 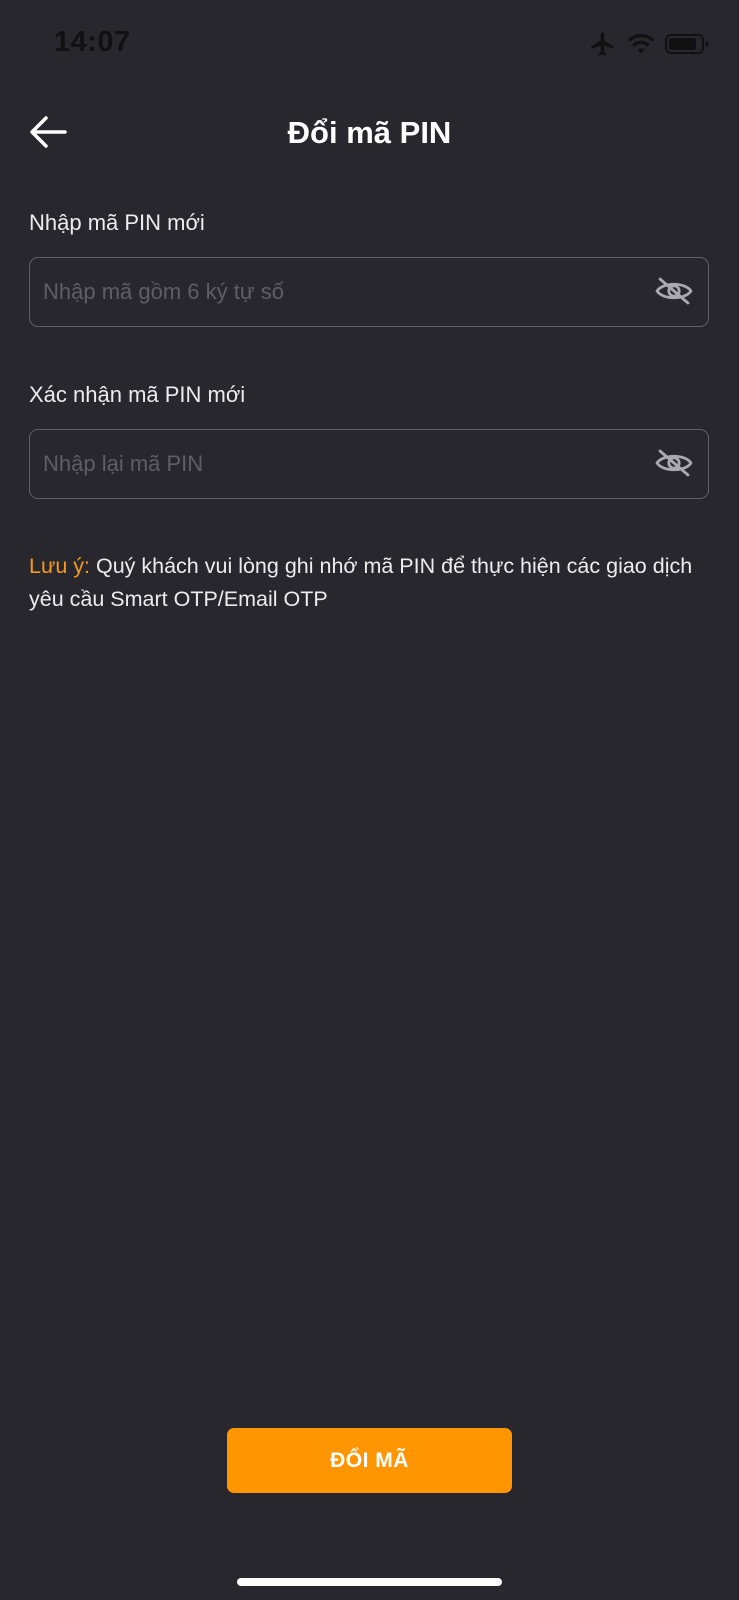 What do you see at coordinates (687, 44) in the screenshot?
I see `battery-icon` at bounding box center [687, 44].